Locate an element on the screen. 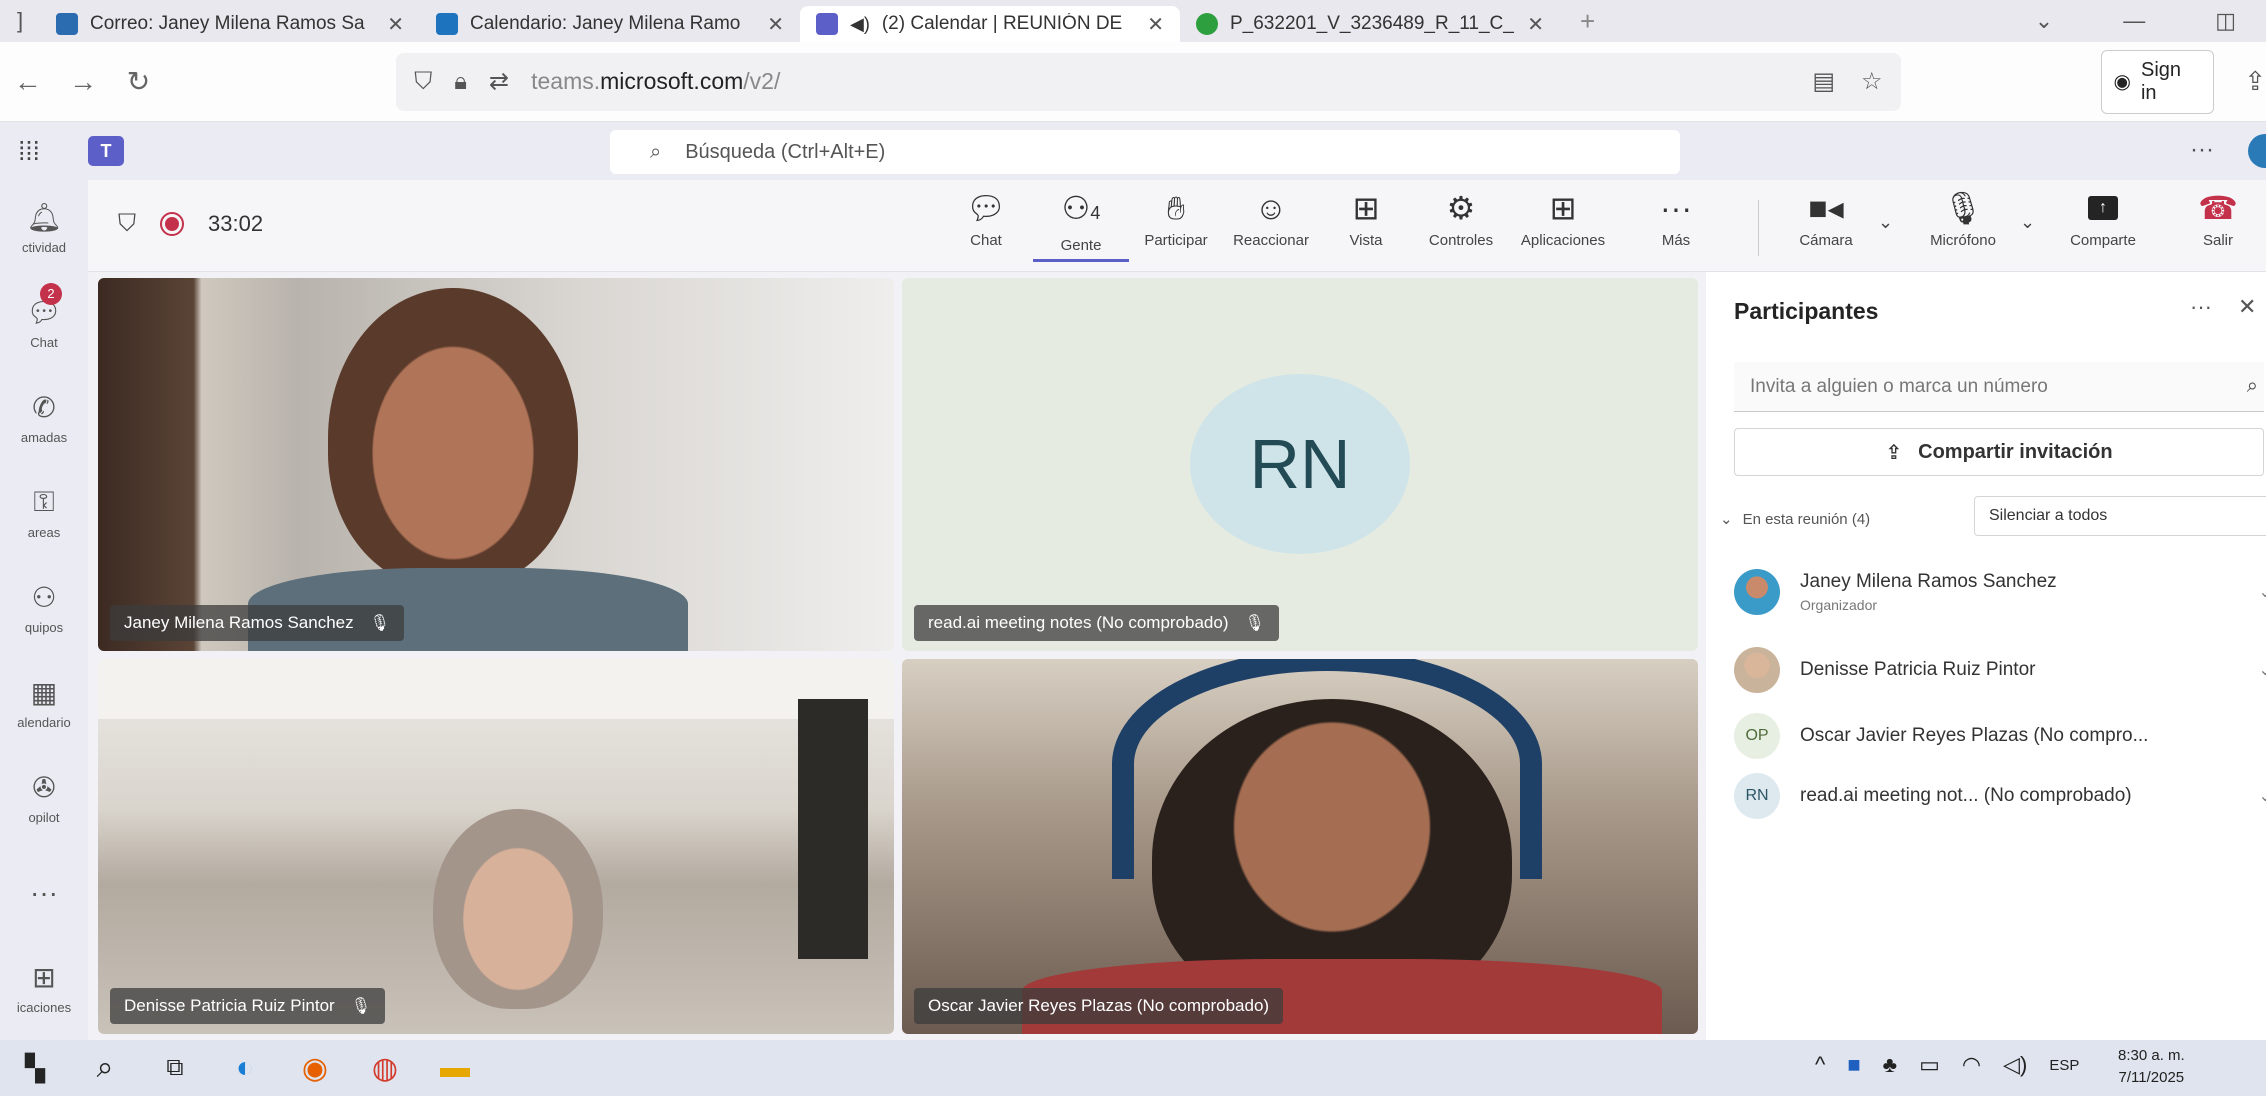 The width and height of the screenshot is (2266, 1096). video-tile: Janey Milena Ramos Sanchez 🎙︎ is located at coordinates (496, 464).